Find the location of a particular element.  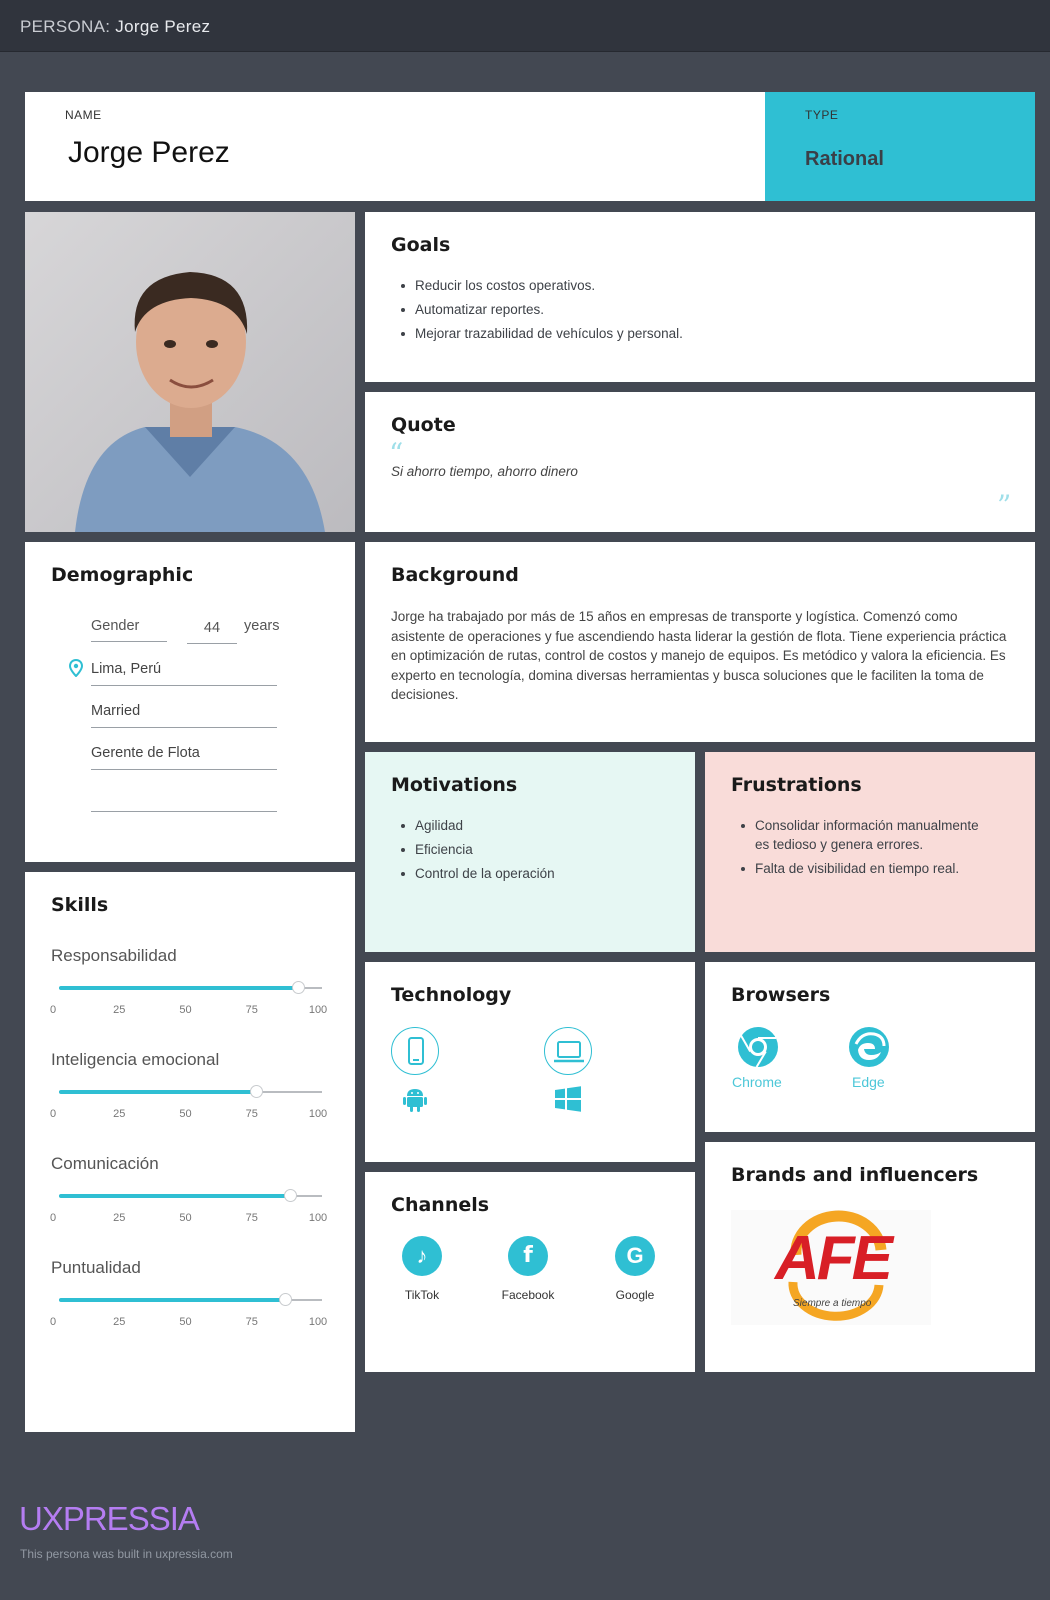

laptop-icon is located at coordinates (568, 1051).